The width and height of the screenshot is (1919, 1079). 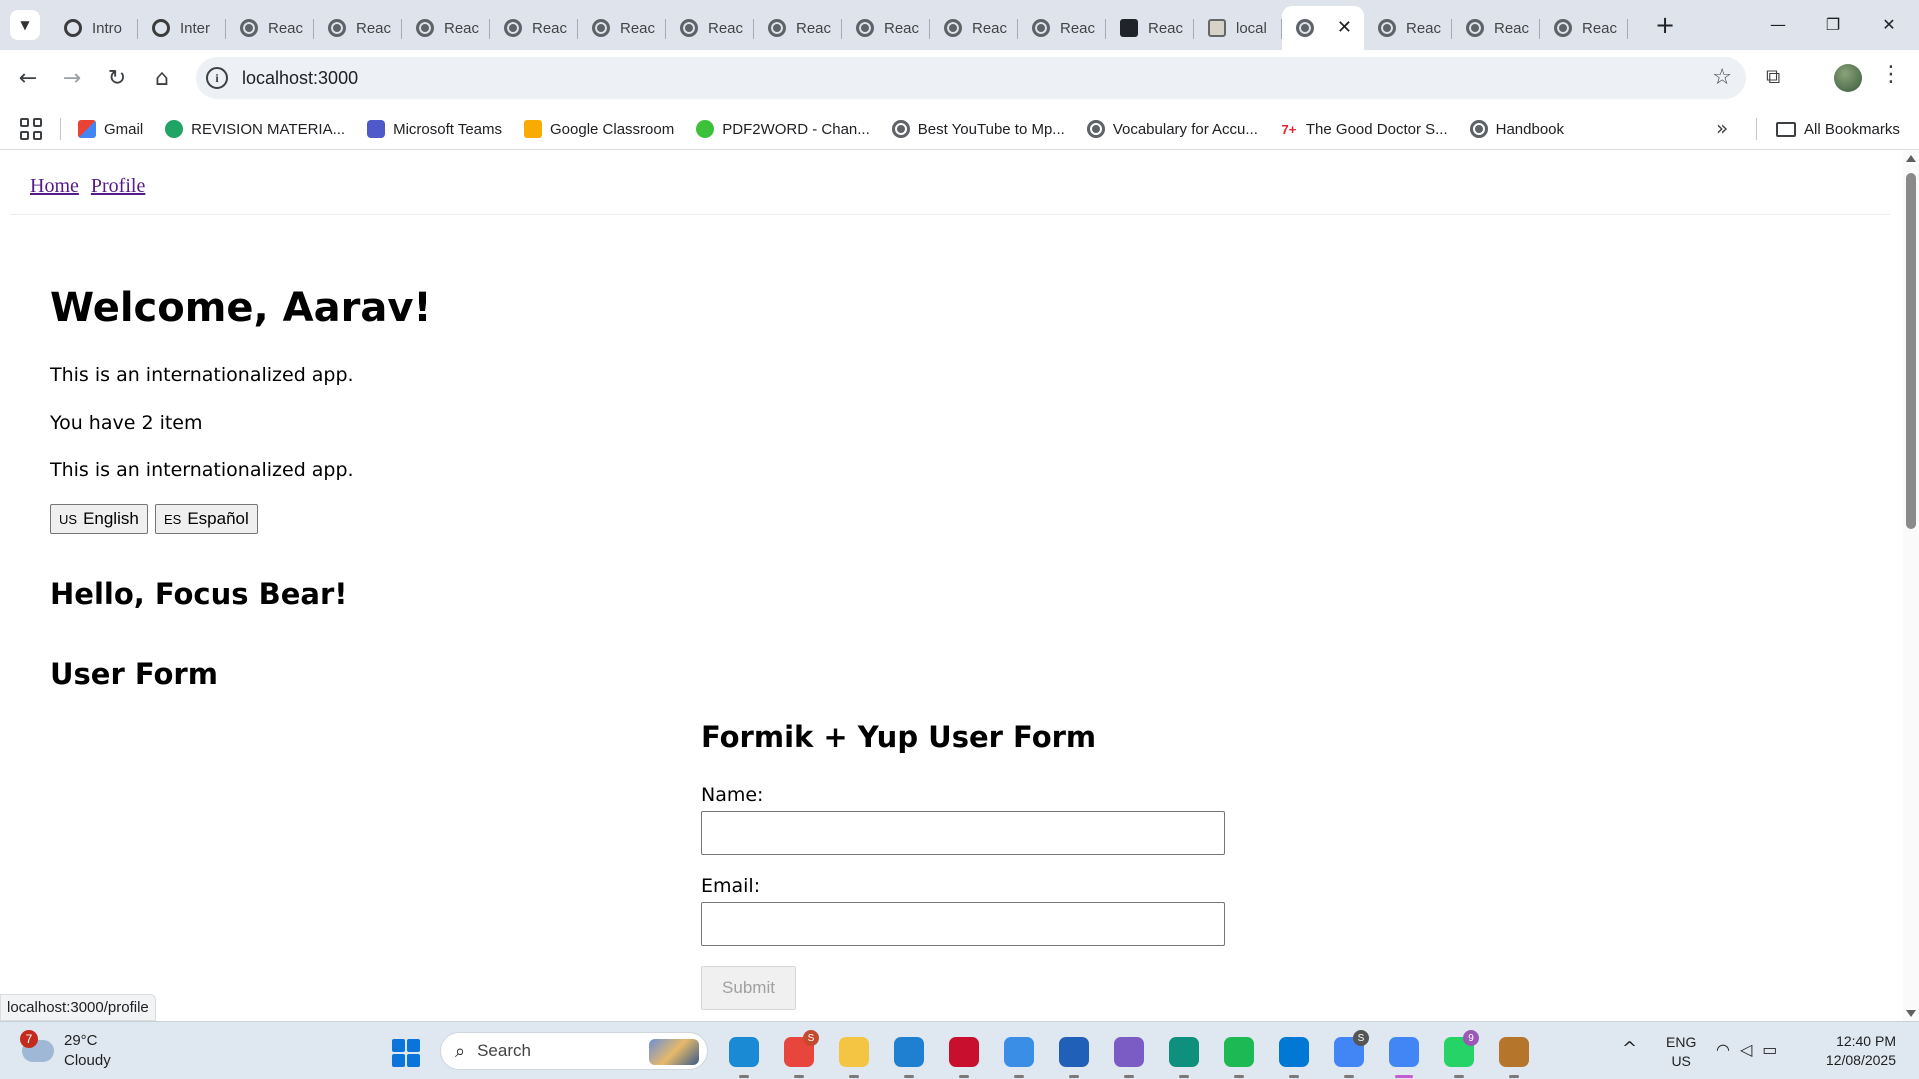 I want to click on weather-widget: 7 29°C Cloudy, so click(x=65, y=1050).